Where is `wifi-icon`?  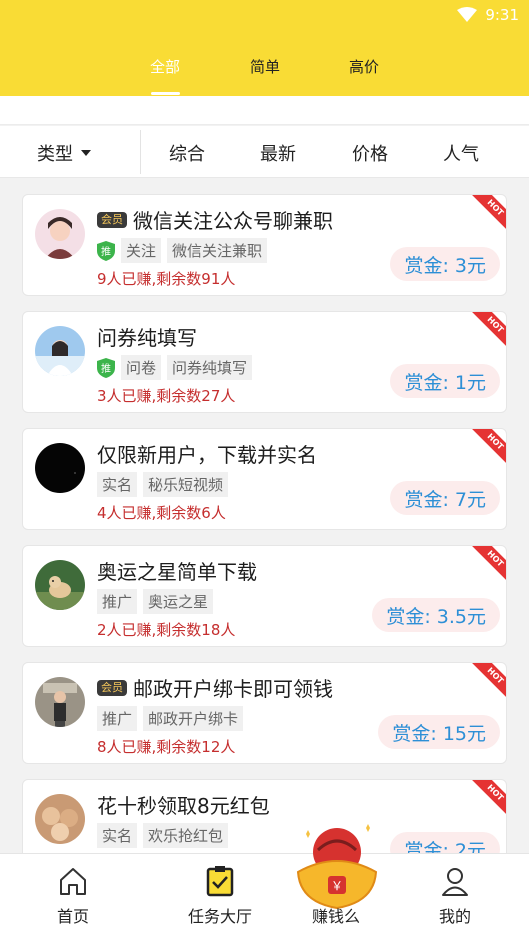
wifi-icon is located at coordinates (467, 14).